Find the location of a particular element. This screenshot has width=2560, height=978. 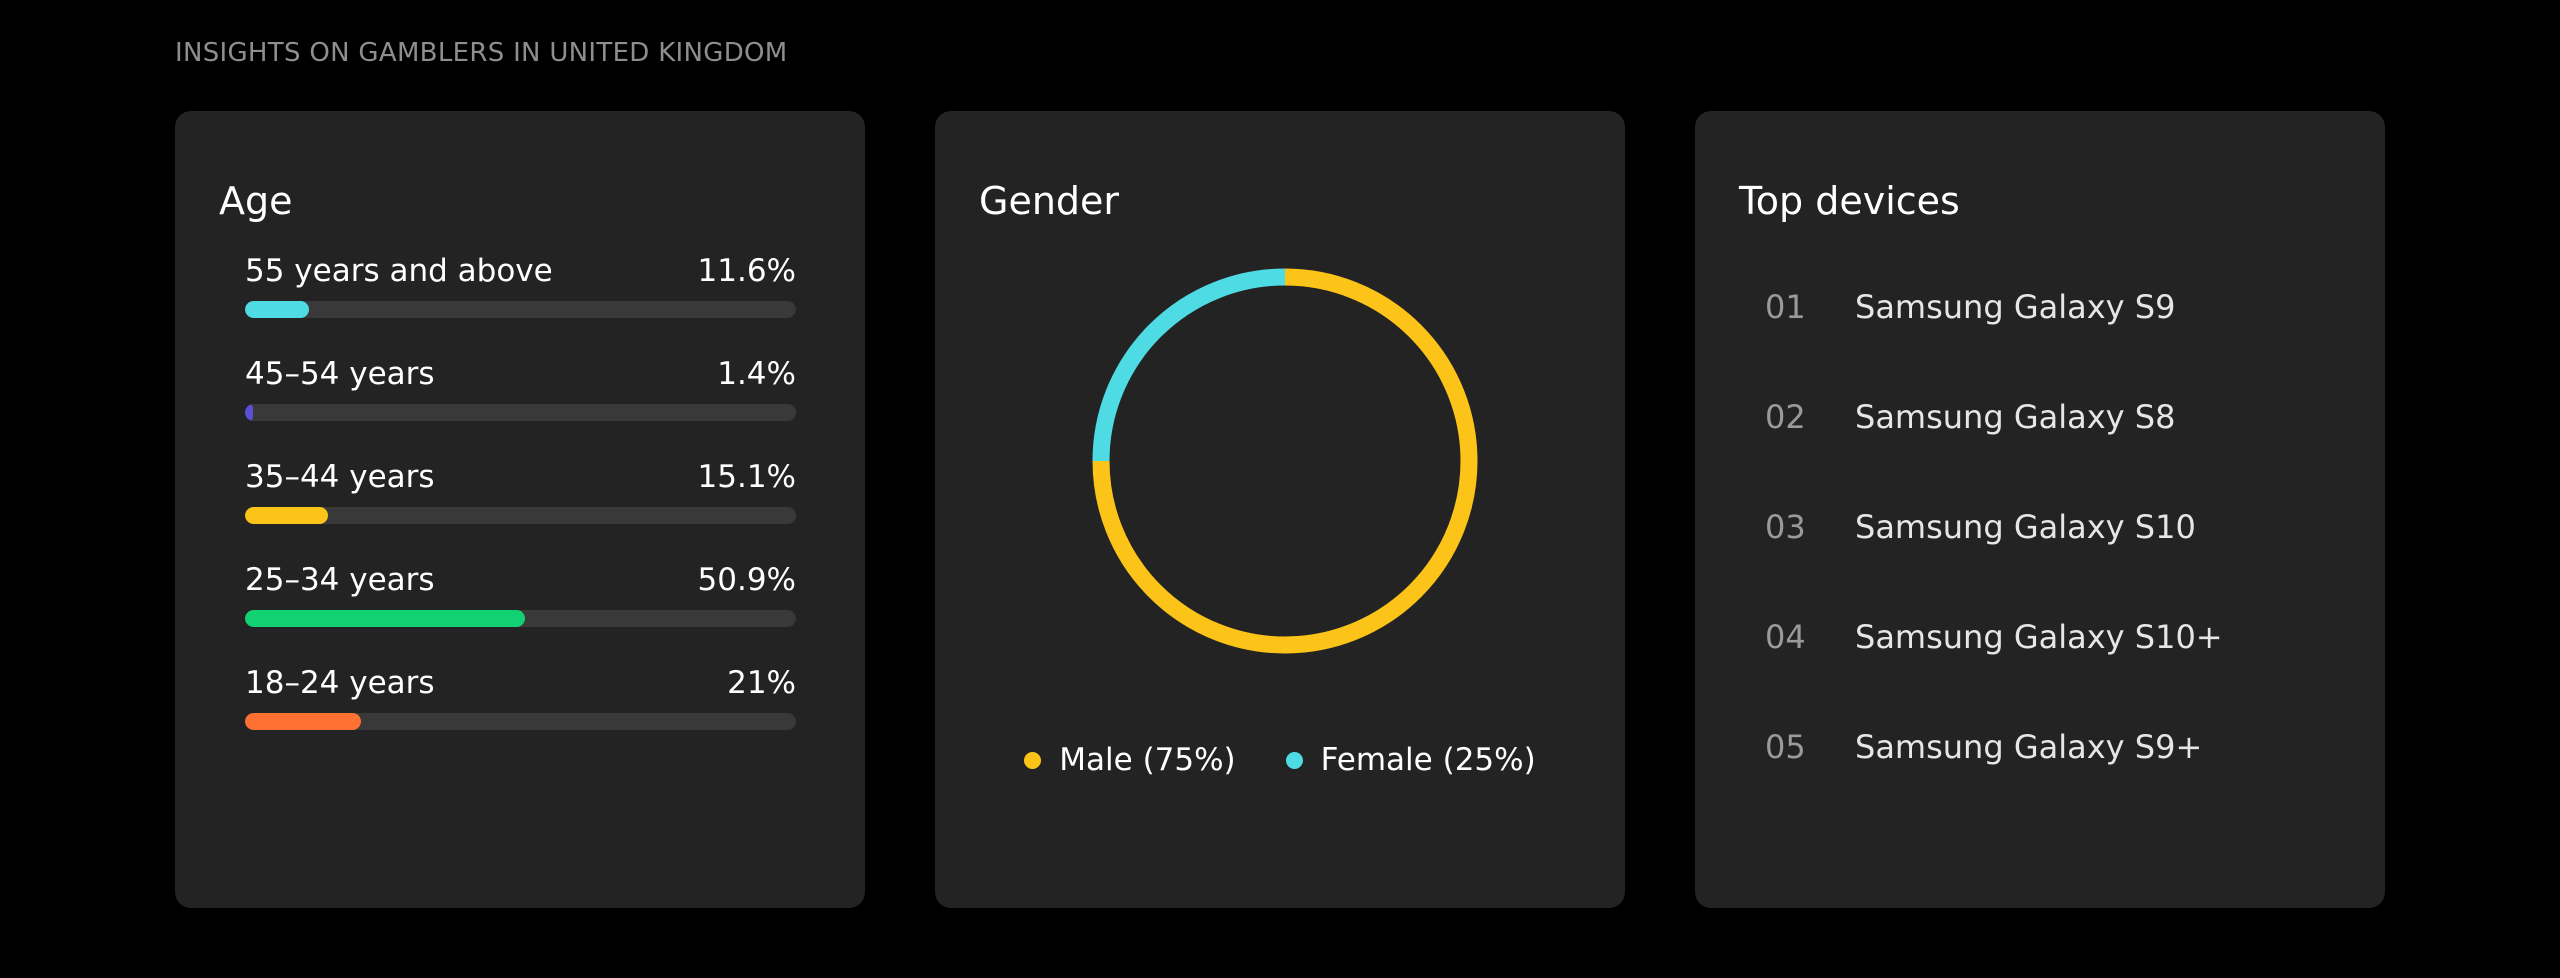

legend-item-male: Male (75%) is located at coordinates (1130, 760).